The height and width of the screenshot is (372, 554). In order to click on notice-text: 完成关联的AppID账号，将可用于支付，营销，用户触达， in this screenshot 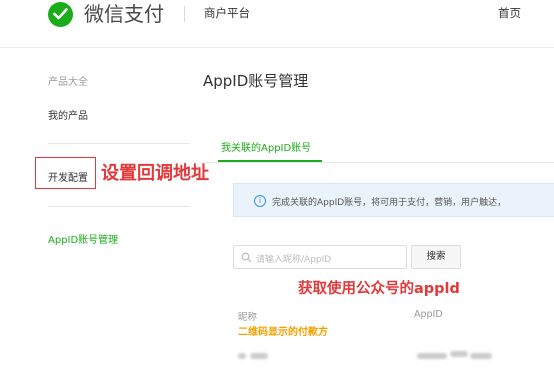, I will do `click(389, 203)`.